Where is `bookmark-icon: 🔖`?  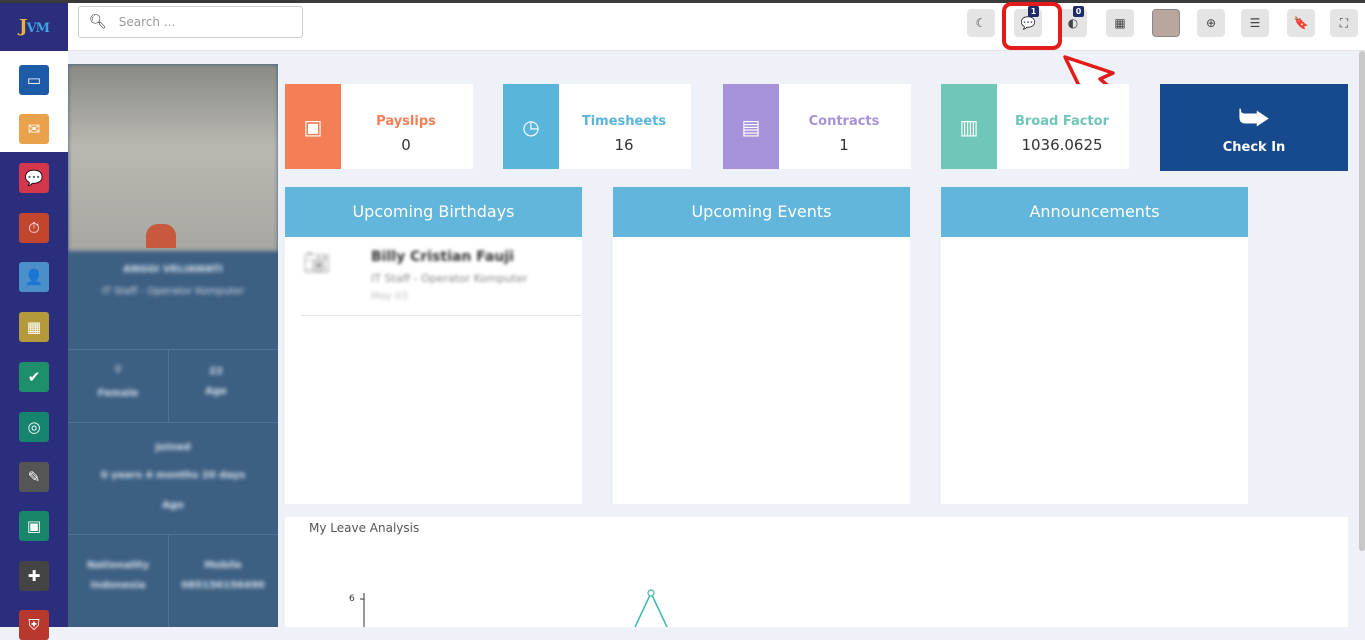 bookmark-icon: 🔖 is located at coordinates (1301, 23).